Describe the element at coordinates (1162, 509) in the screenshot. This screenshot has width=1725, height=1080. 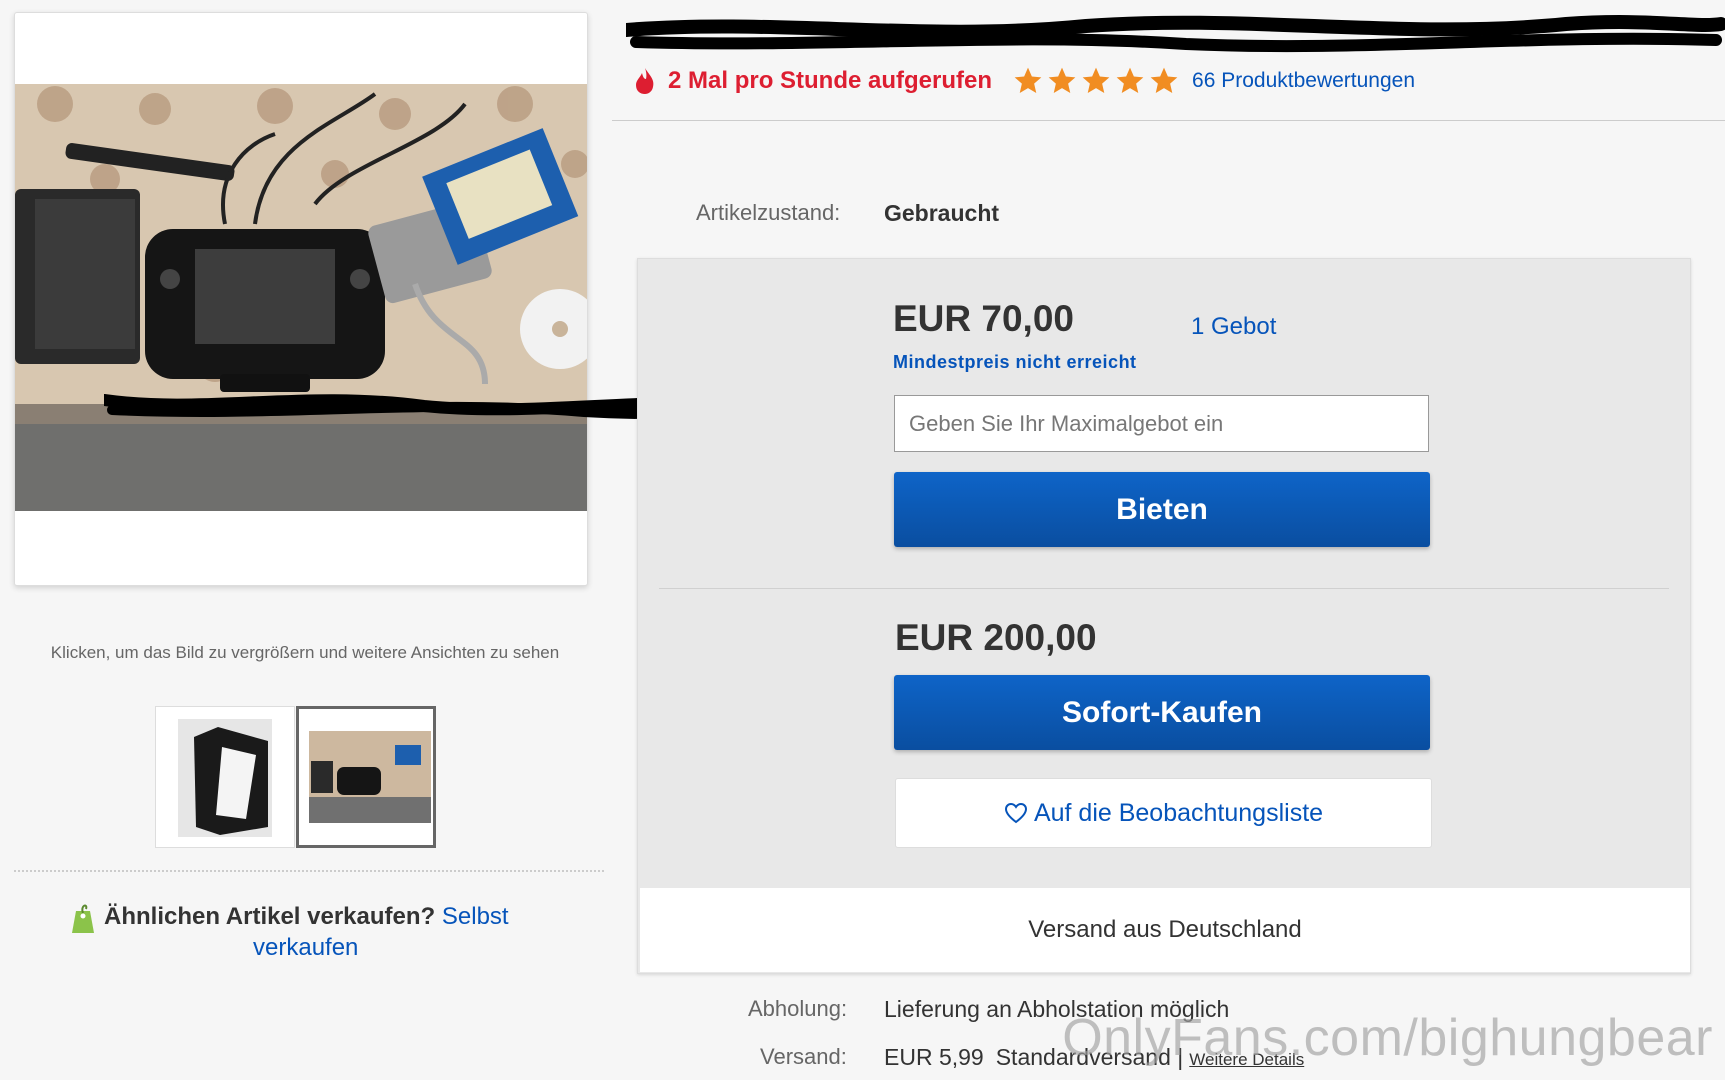
I see `bid-button: Bieten` at that location.